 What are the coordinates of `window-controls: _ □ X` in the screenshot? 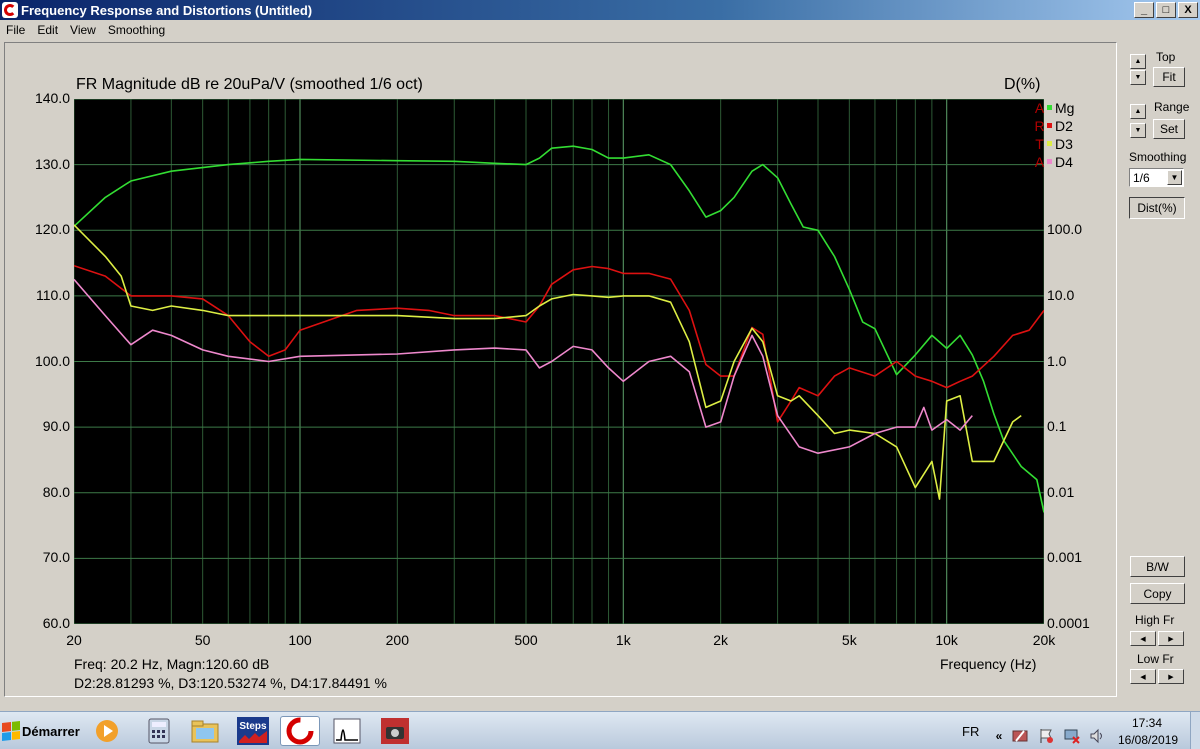 It's located at (1166, 10).